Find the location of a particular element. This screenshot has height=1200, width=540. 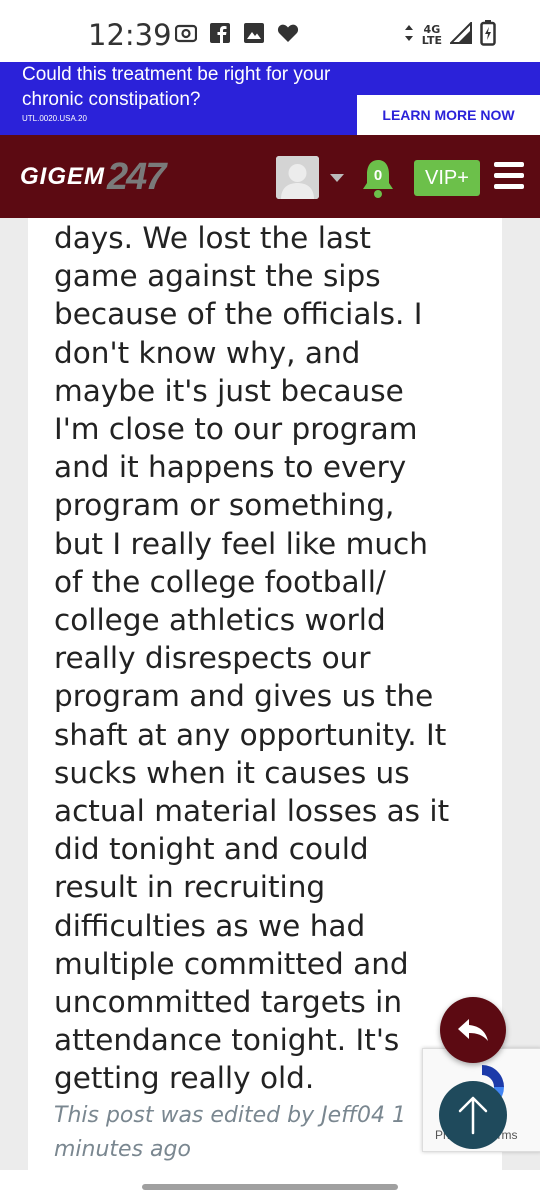

data-arrows-icon is located at coordinates (409, 35).